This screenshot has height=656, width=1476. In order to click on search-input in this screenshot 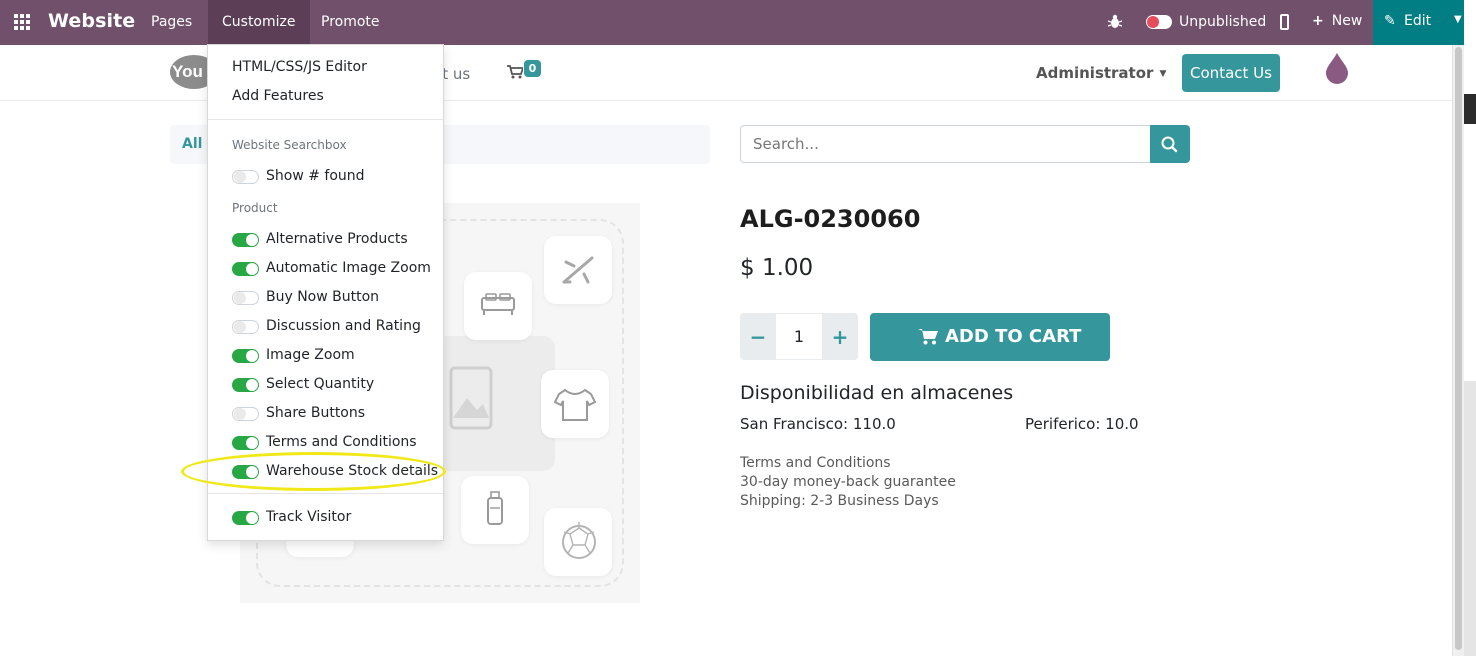, I will do `click(945, 144)`.